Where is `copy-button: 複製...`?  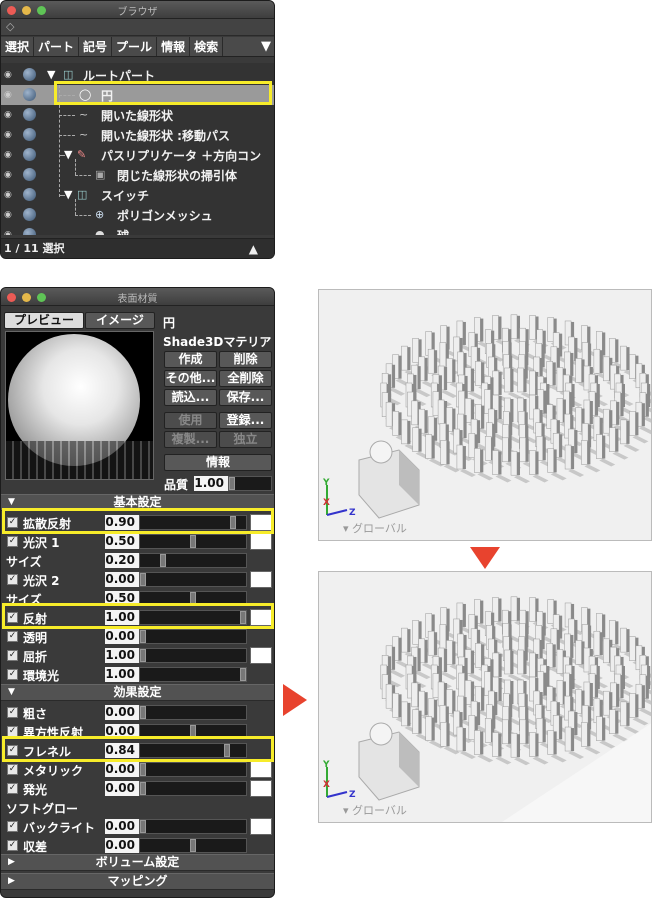 copy-button: 複製... is located at coordinates (190, 439).